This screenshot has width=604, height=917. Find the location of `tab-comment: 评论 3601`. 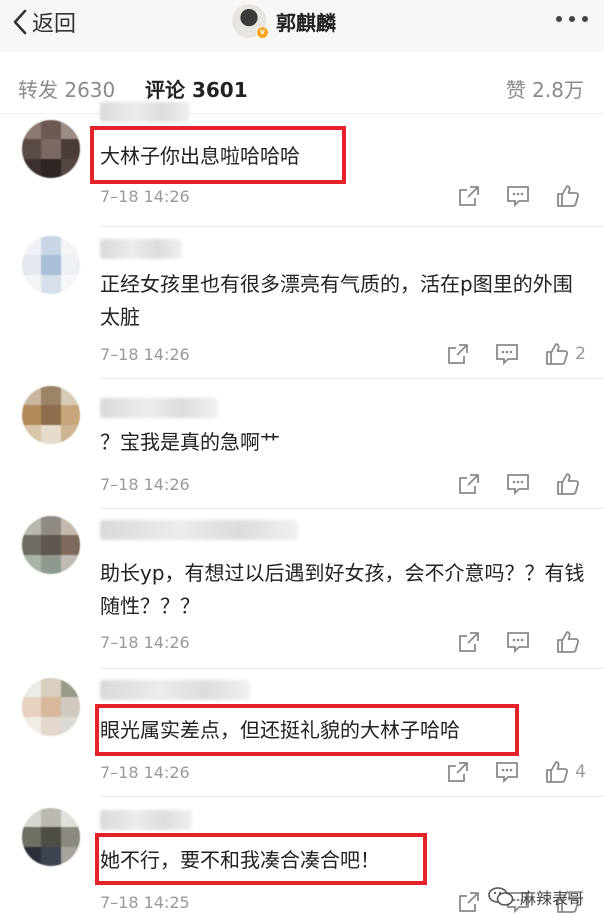

tab-comment: 评论 3601 is located at coordinates (196, 88).